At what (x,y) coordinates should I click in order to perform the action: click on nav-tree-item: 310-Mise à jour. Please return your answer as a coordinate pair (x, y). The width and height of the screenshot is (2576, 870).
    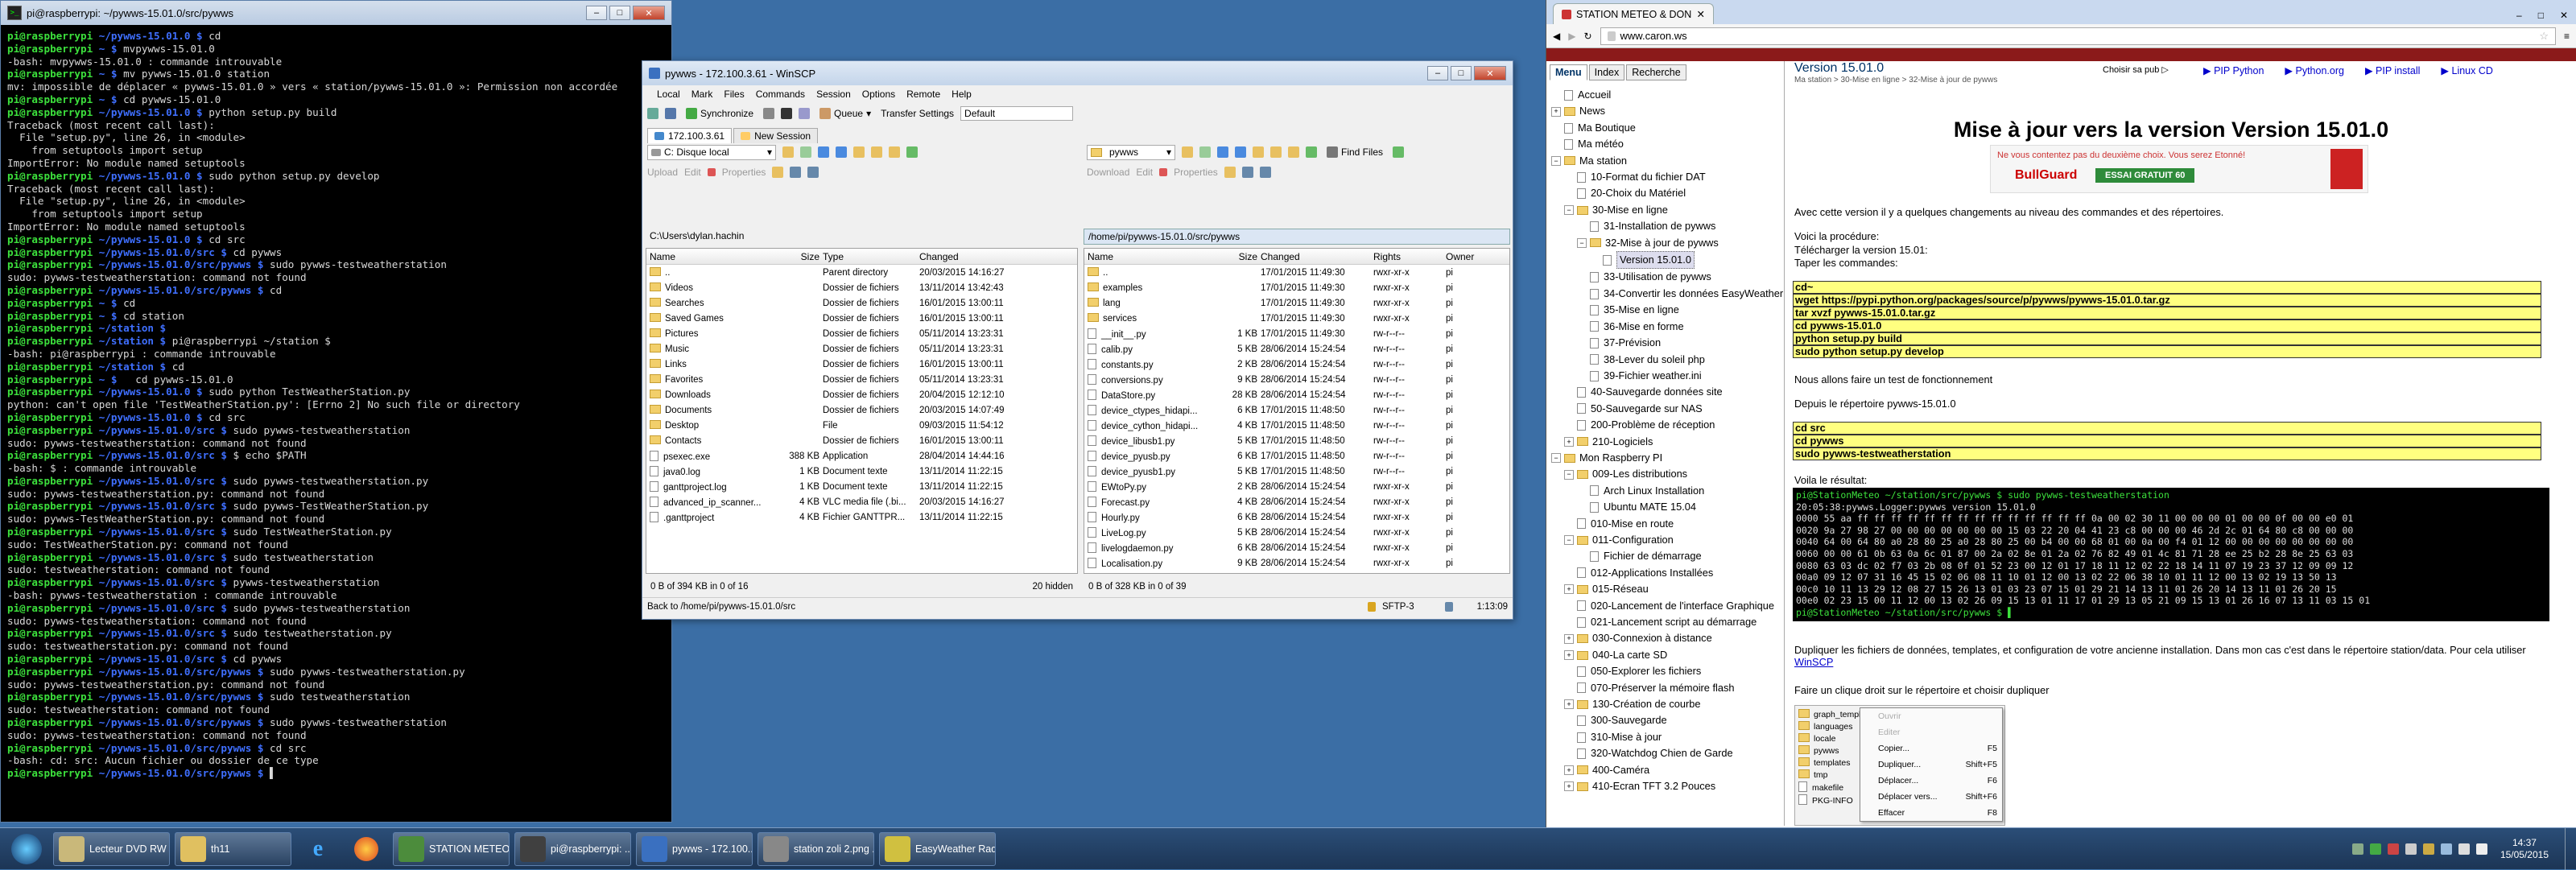
    Looking at the image, I should click on (1665, 737).